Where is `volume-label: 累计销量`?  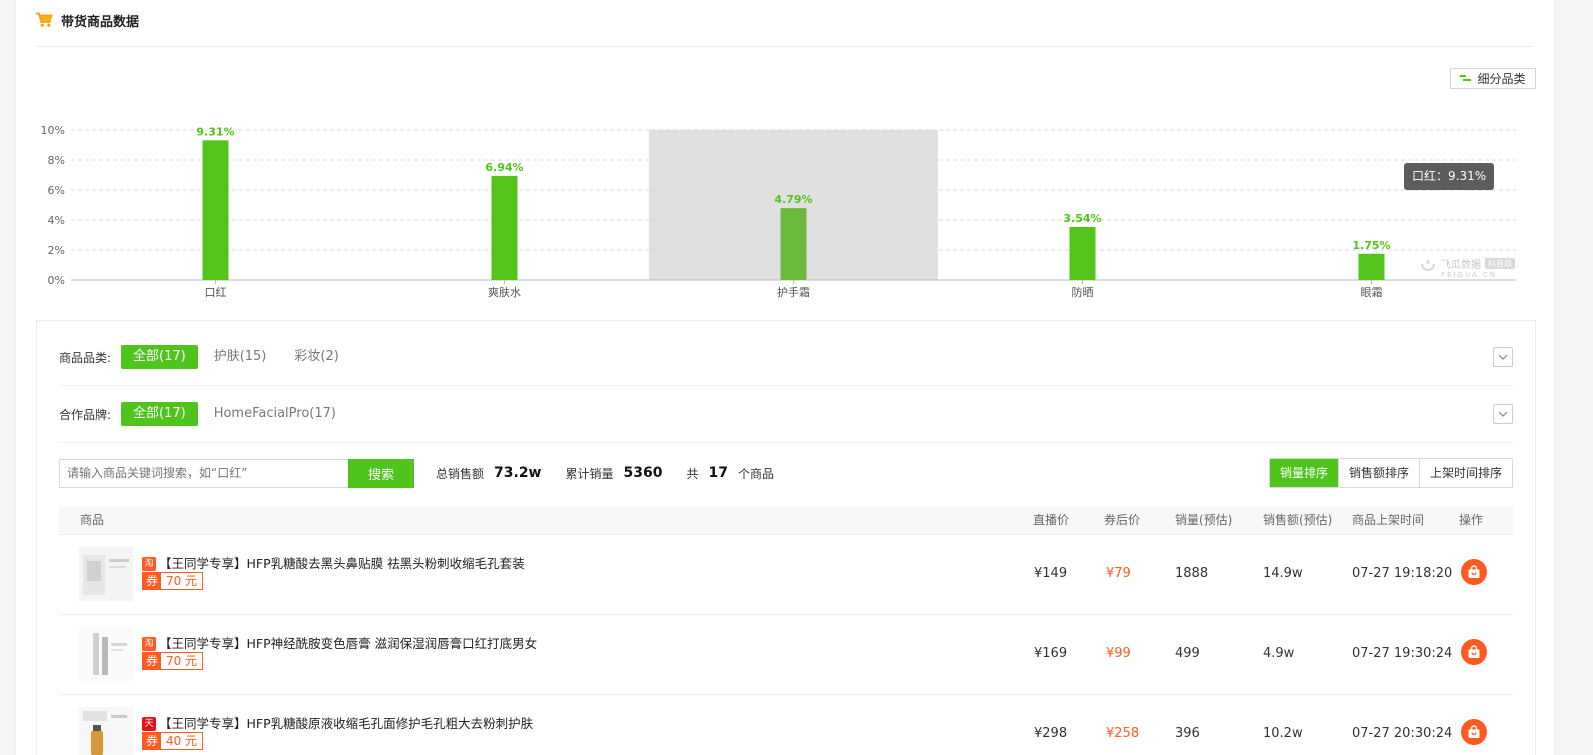 volume-label: 累计销量 is located at coordinates (589, 473).